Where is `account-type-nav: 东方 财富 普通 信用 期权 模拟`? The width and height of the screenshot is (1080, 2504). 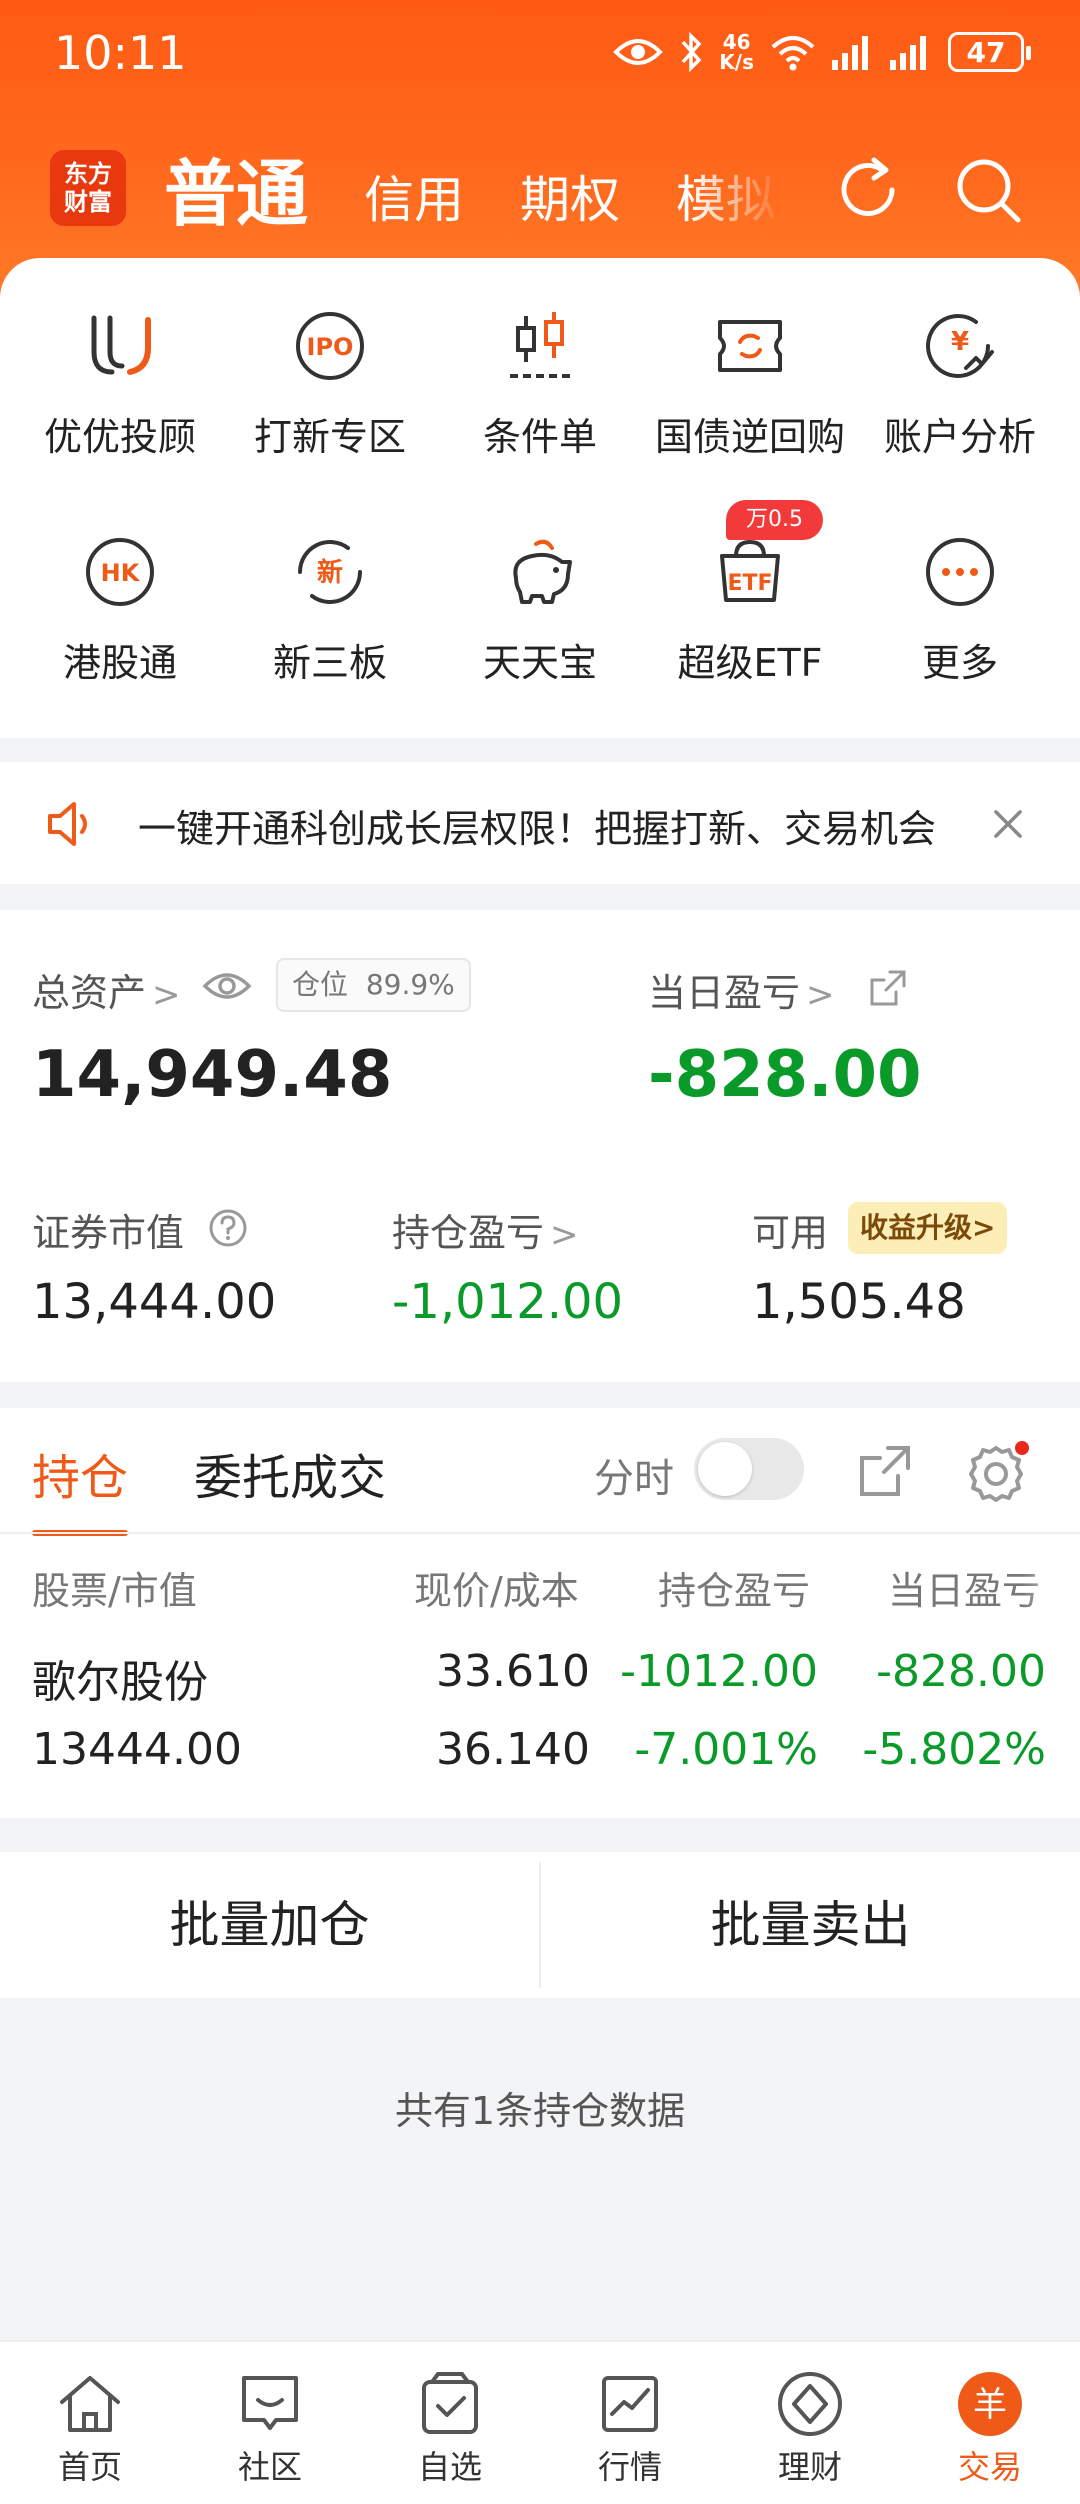 account-type-nav: 东方 财富 普通 信用 期权 模拟 is located at coordinates (540, 190).